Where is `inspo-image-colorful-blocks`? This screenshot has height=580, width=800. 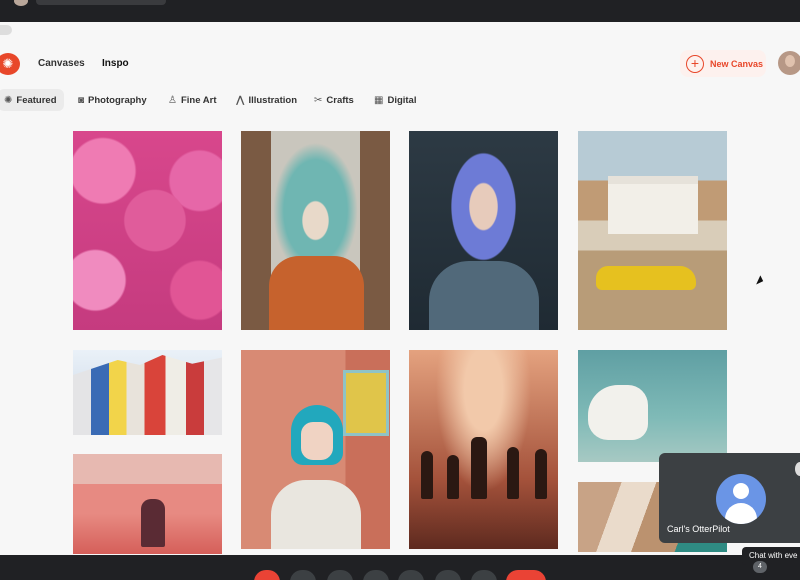 inspo-image-colorful-blocks is located at coordinates (147, 392).